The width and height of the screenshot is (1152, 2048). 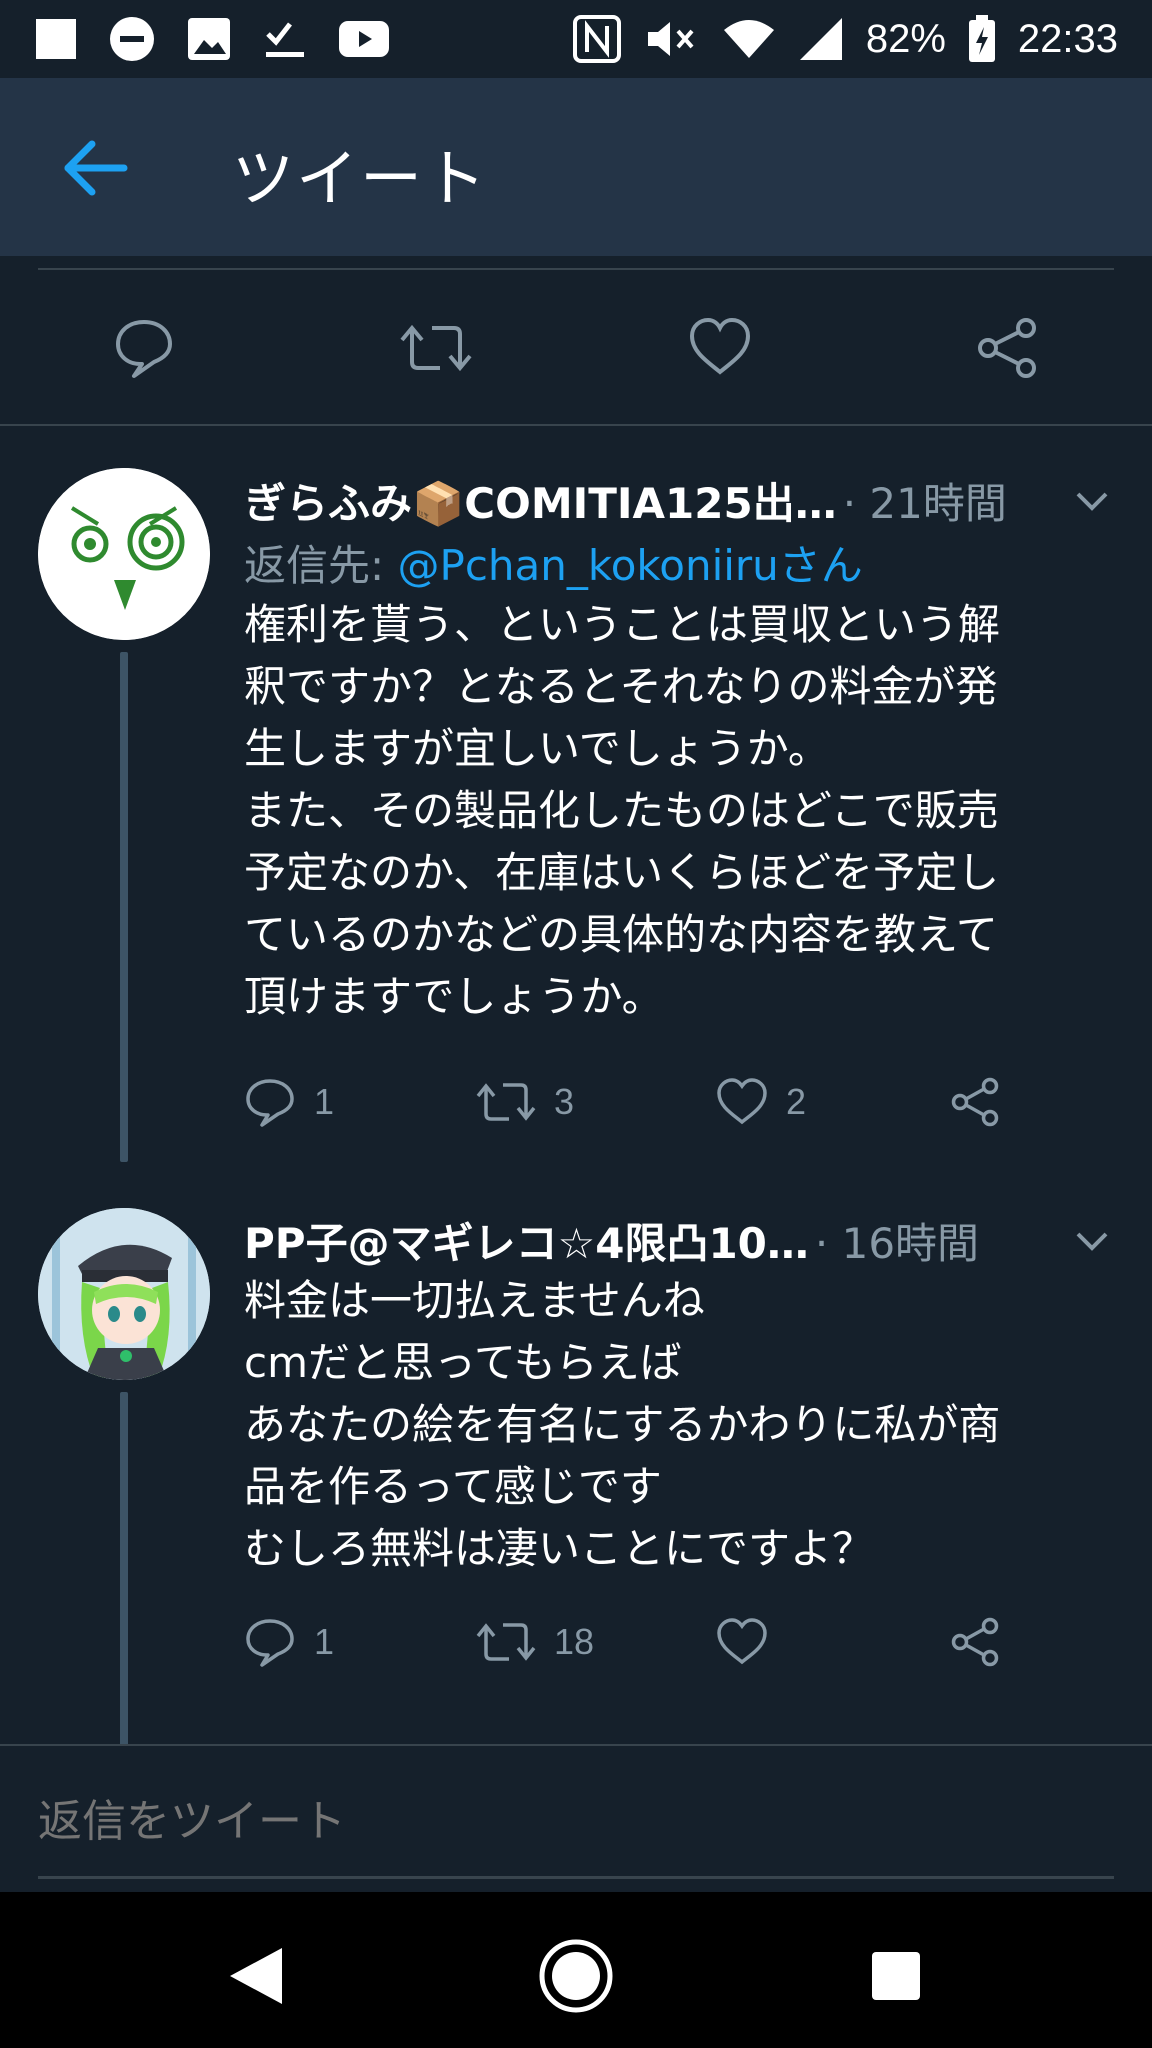 What do you see at coordinates (621, 810) in the screenshot?
I see `tweet-text-line: また、その製品化したものはどこで販売` at bounding box center [621, 810].